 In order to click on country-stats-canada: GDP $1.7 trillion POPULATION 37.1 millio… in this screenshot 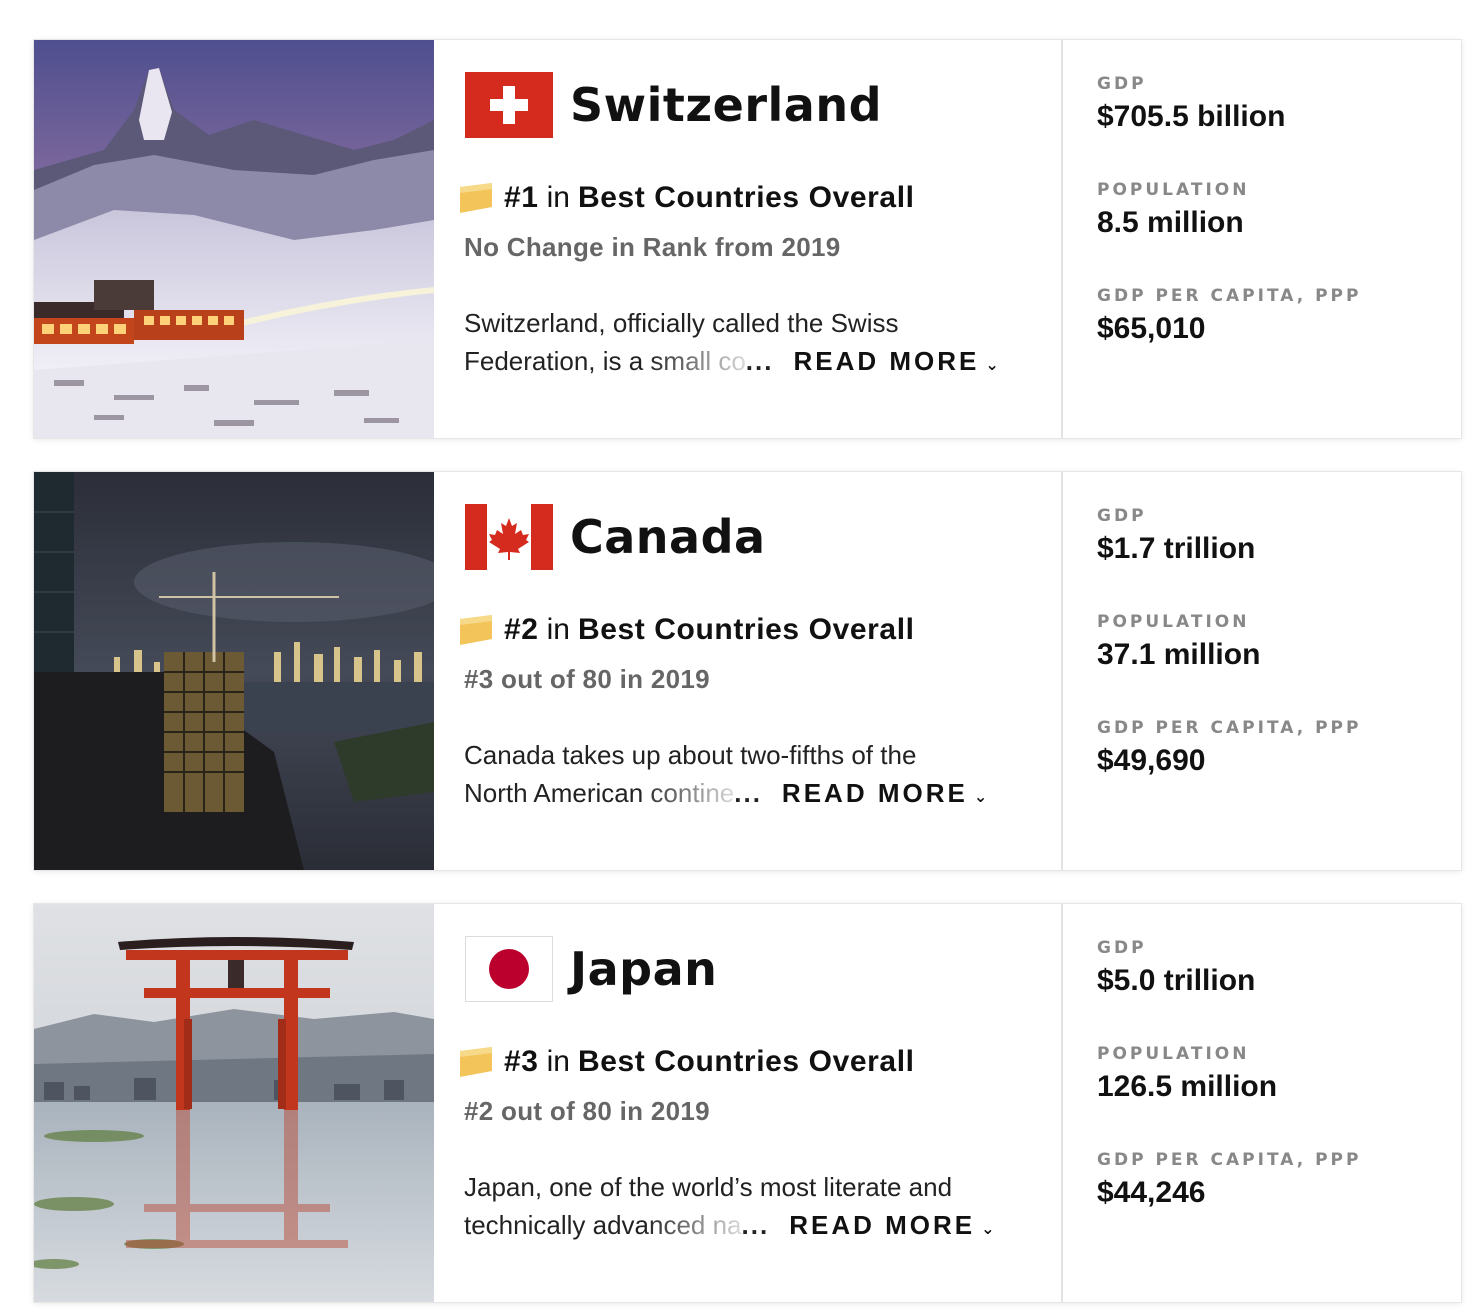, I will do `click(1262, 671)`.